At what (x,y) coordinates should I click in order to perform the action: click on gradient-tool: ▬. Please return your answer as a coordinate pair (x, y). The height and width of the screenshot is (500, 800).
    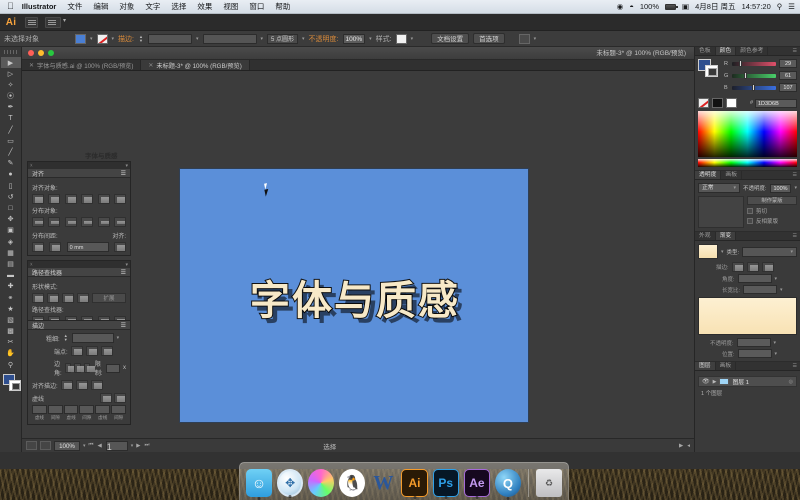
    Looking at the image, I should click on (11, 275).